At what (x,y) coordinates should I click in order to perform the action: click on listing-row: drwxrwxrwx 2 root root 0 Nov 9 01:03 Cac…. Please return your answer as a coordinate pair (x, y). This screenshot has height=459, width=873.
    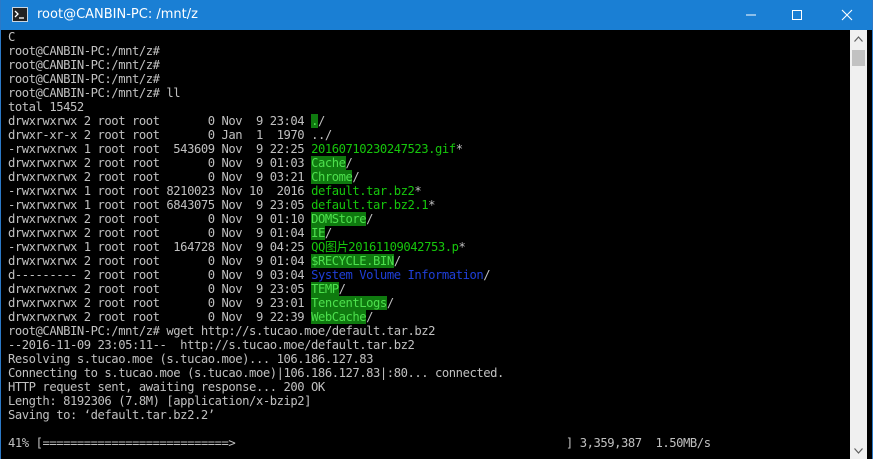
    Looking at the image, I should click on (425, 163).